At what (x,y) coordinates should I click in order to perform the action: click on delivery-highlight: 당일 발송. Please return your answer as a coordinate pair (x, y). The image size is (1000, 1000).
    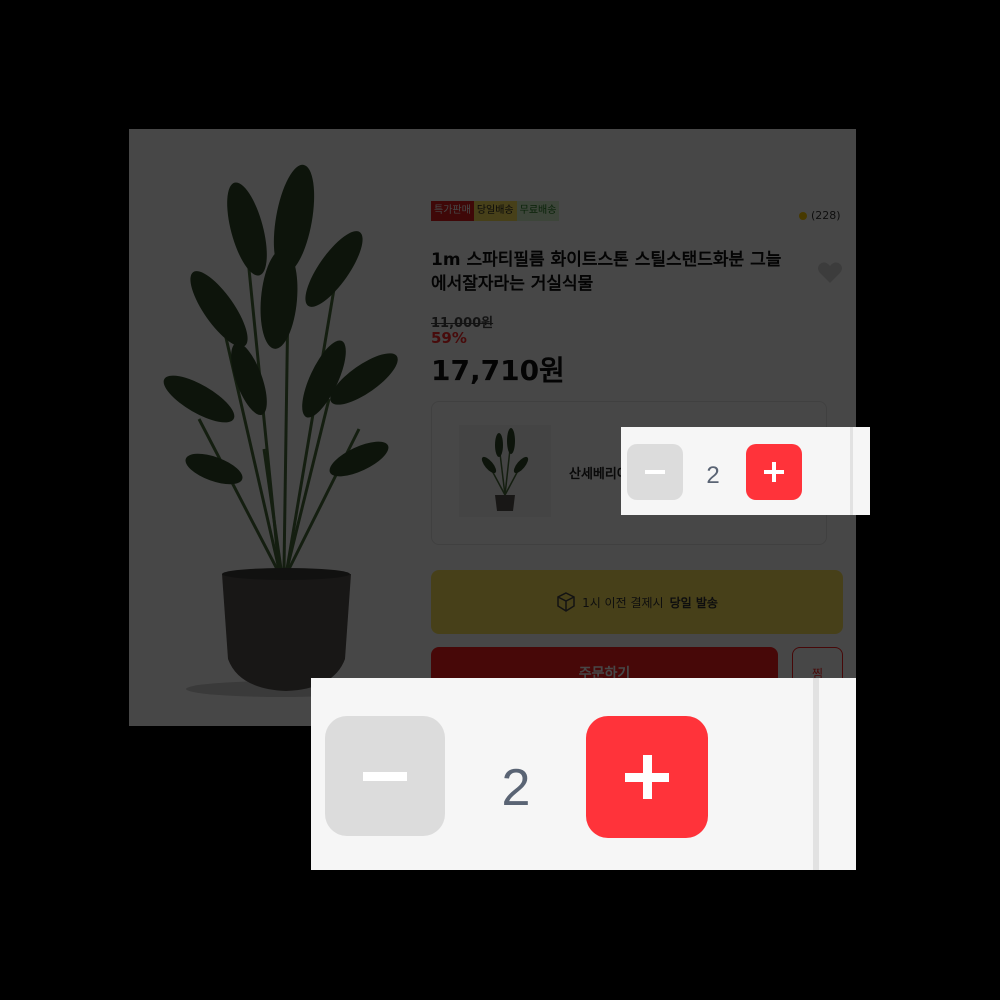
    Looking at the image, I should click on (693, 602).